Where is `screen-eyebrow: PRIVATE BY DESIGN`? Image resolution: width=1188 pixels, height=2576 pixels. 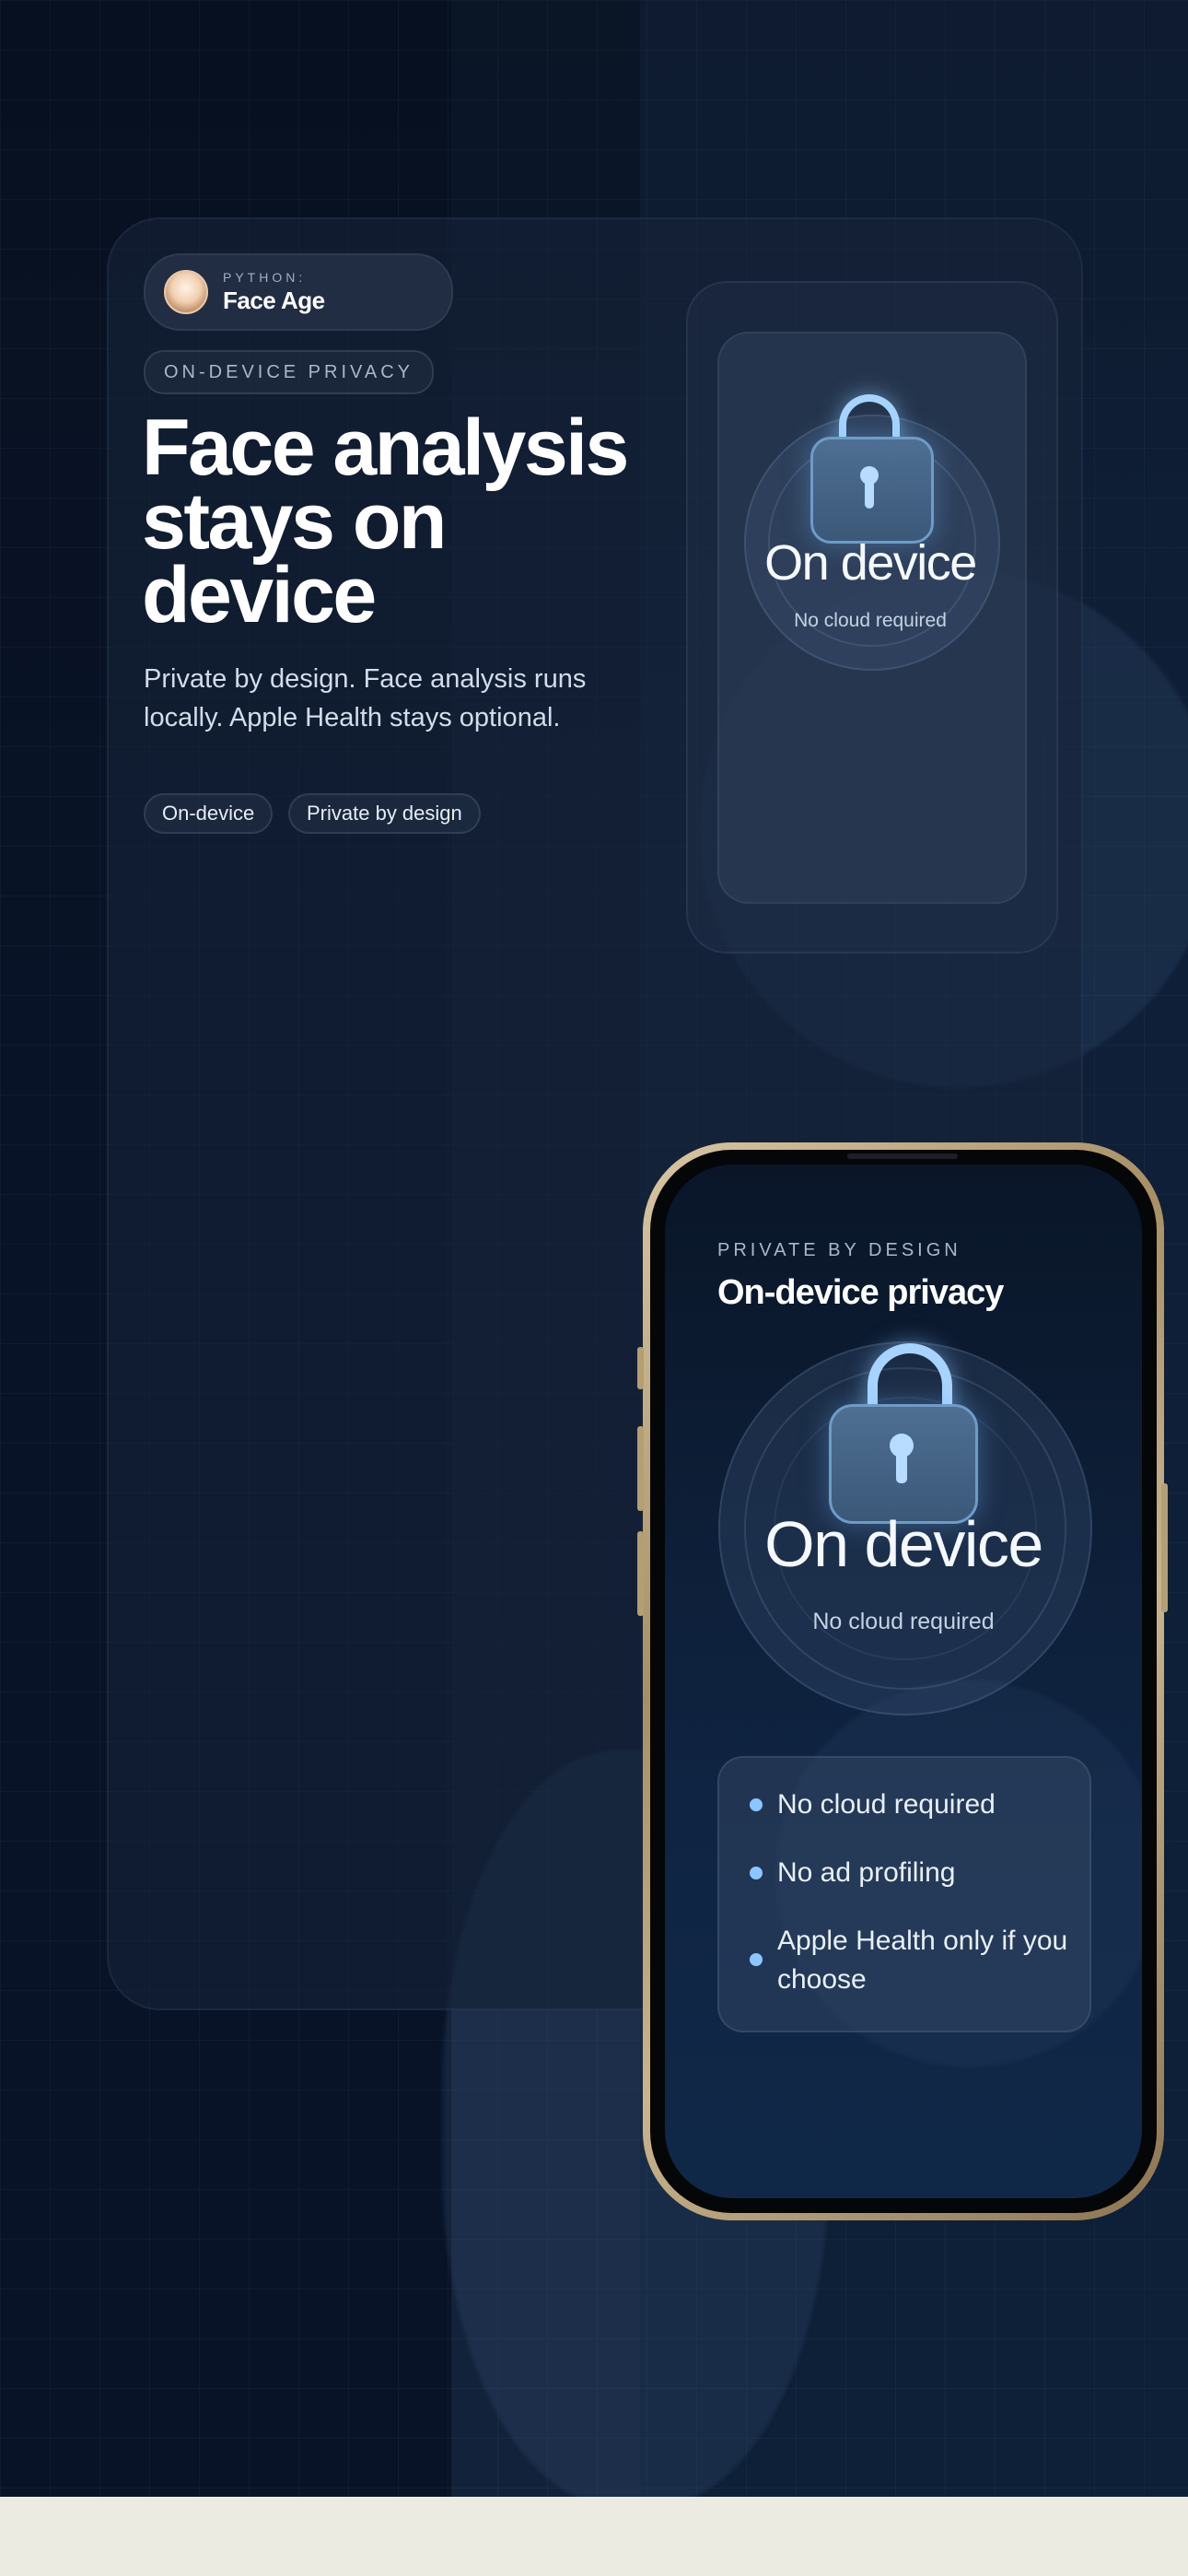 screen-eyebrow: PRIVATE BY DESIGN is located at coordinates (839, 1250).